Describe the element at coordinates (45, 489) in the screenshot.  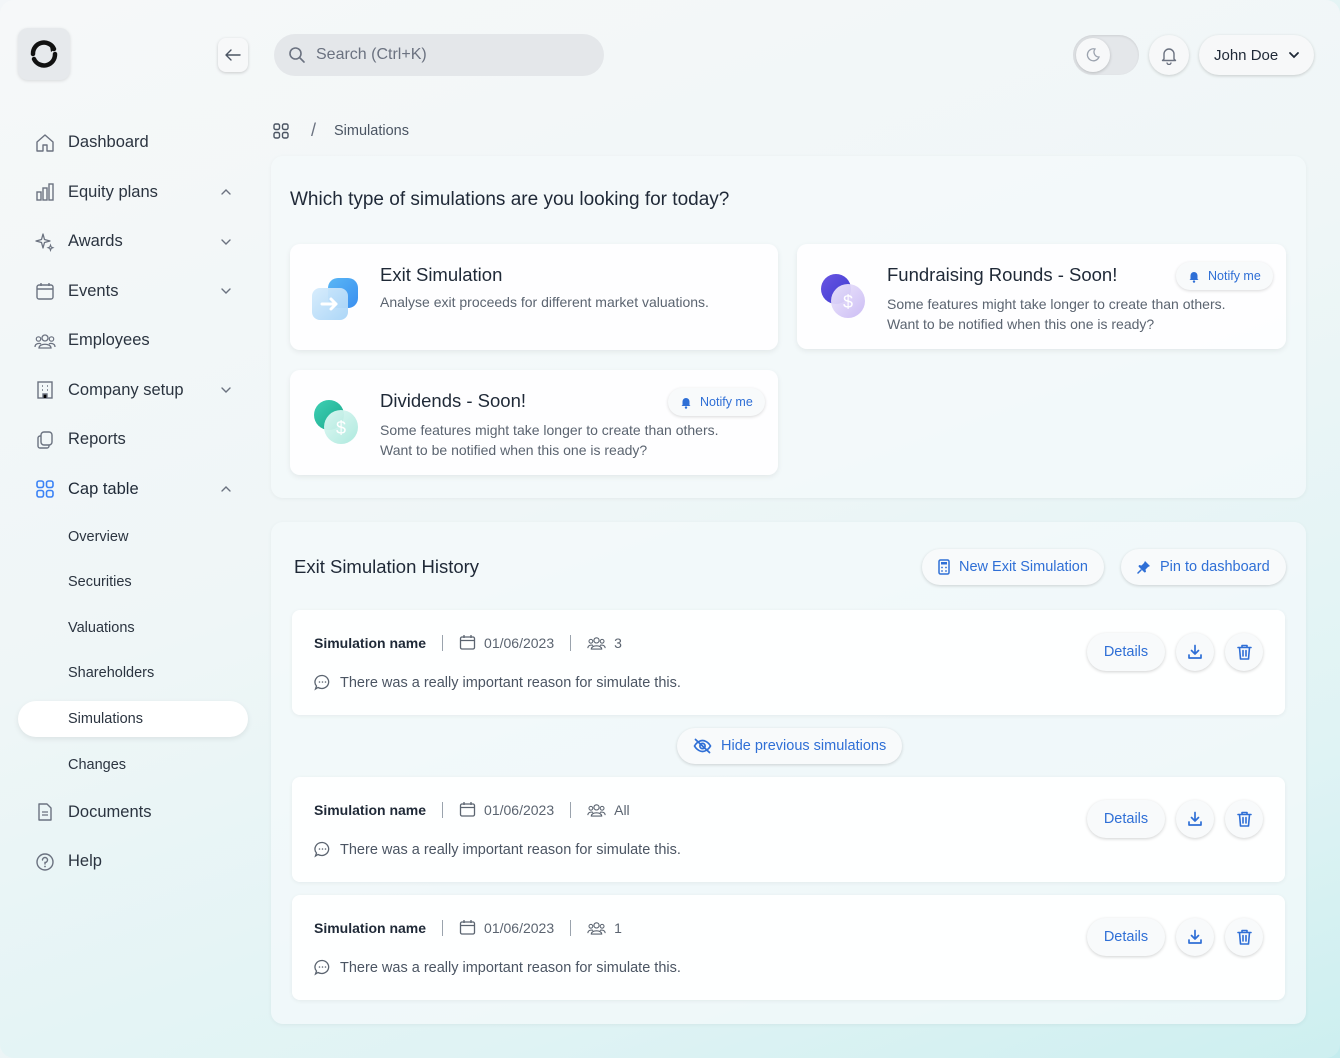
I see `grid-icon` at that location.